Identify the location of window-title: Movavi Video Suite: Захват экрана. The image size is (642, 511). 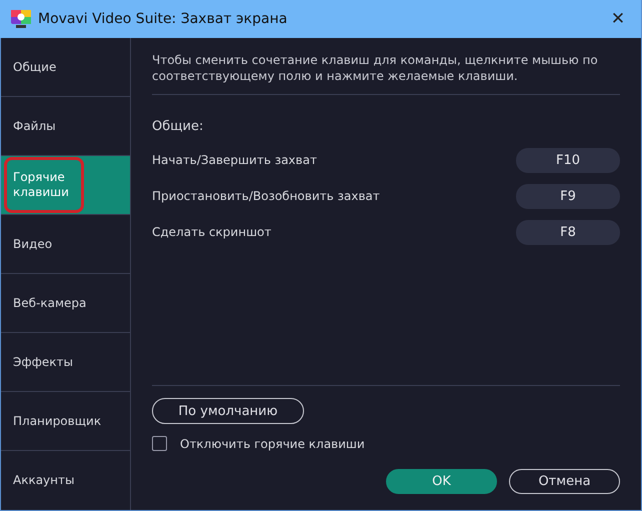
(163, 19).